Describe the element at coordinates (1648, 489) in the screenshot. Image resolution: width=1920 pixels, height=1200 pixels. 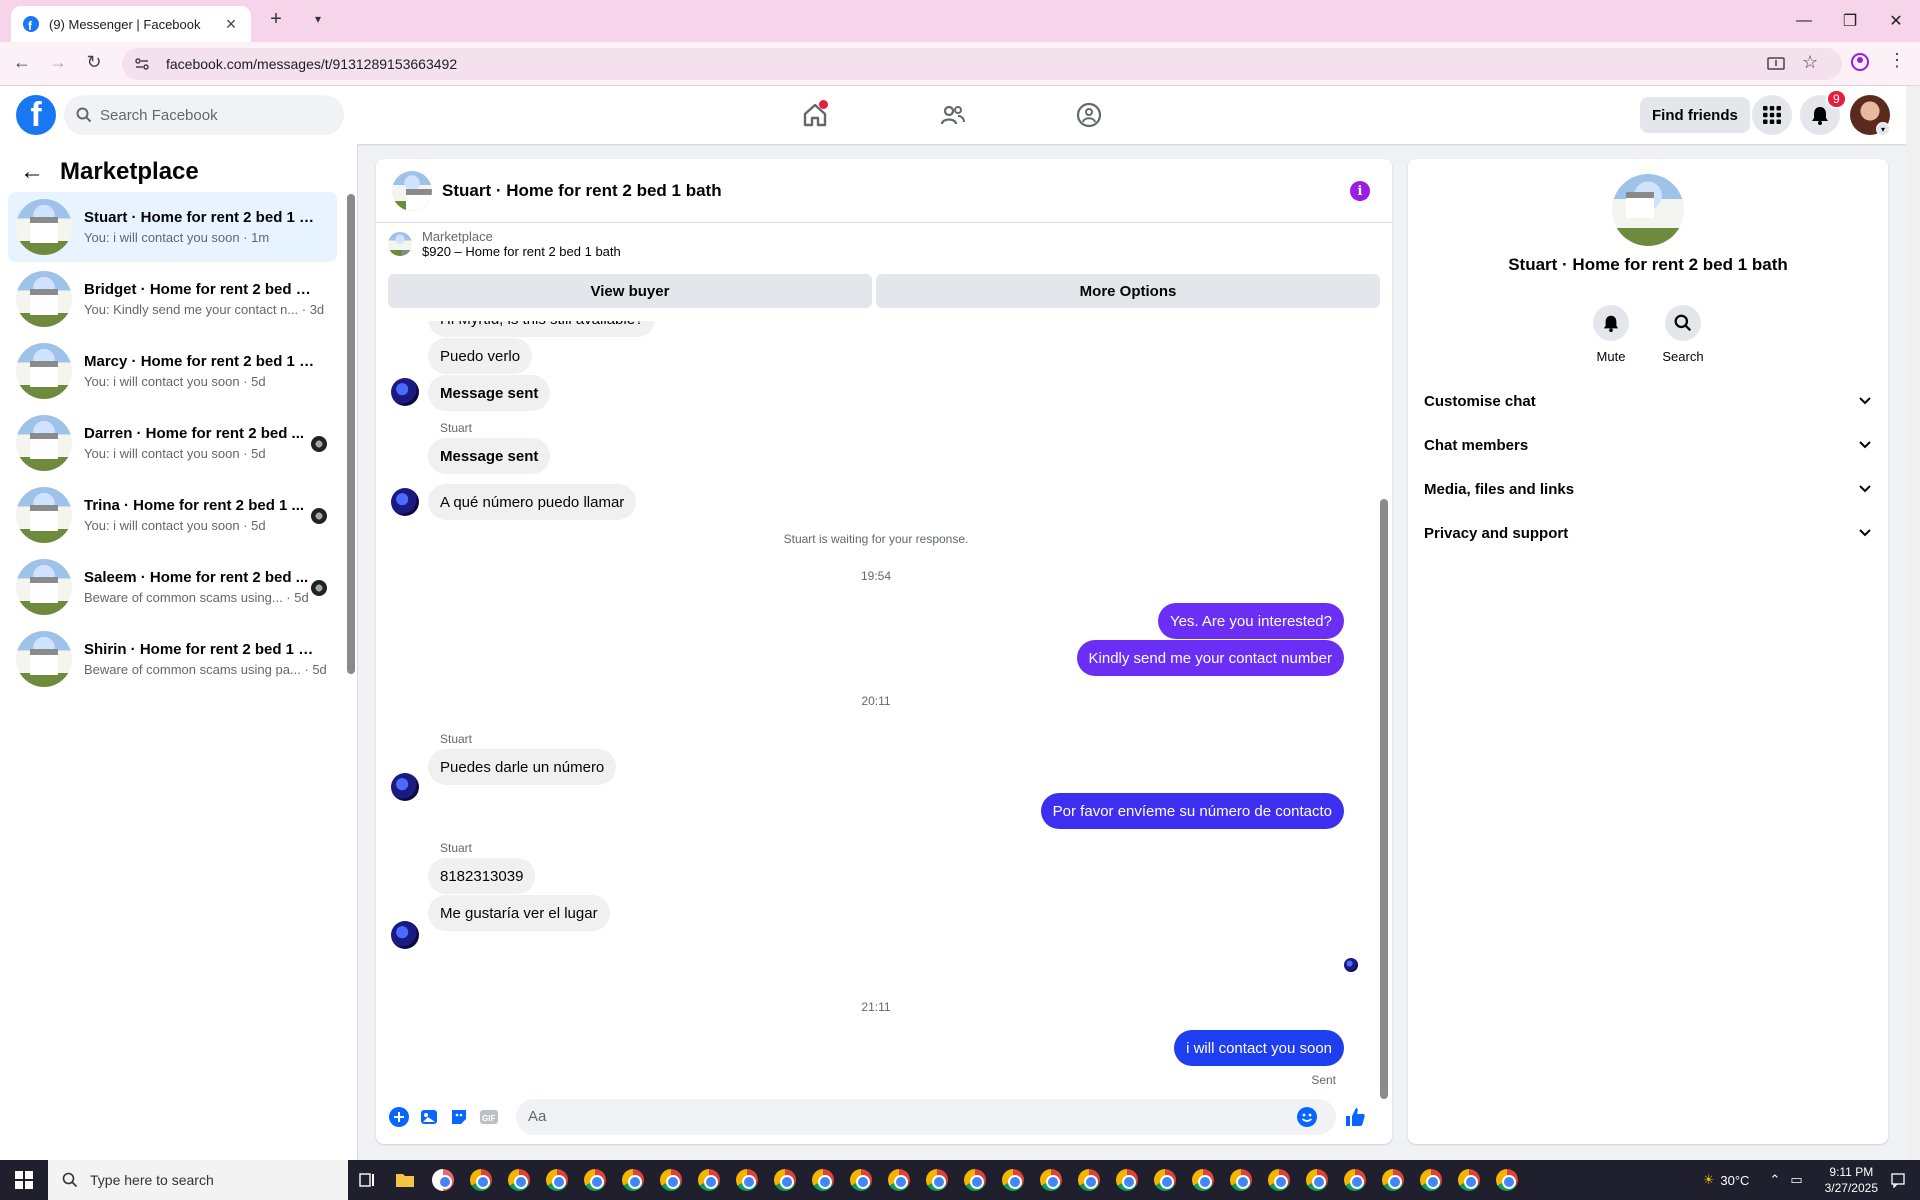
I see `media-files-links-section: Media, files and links` at that location.